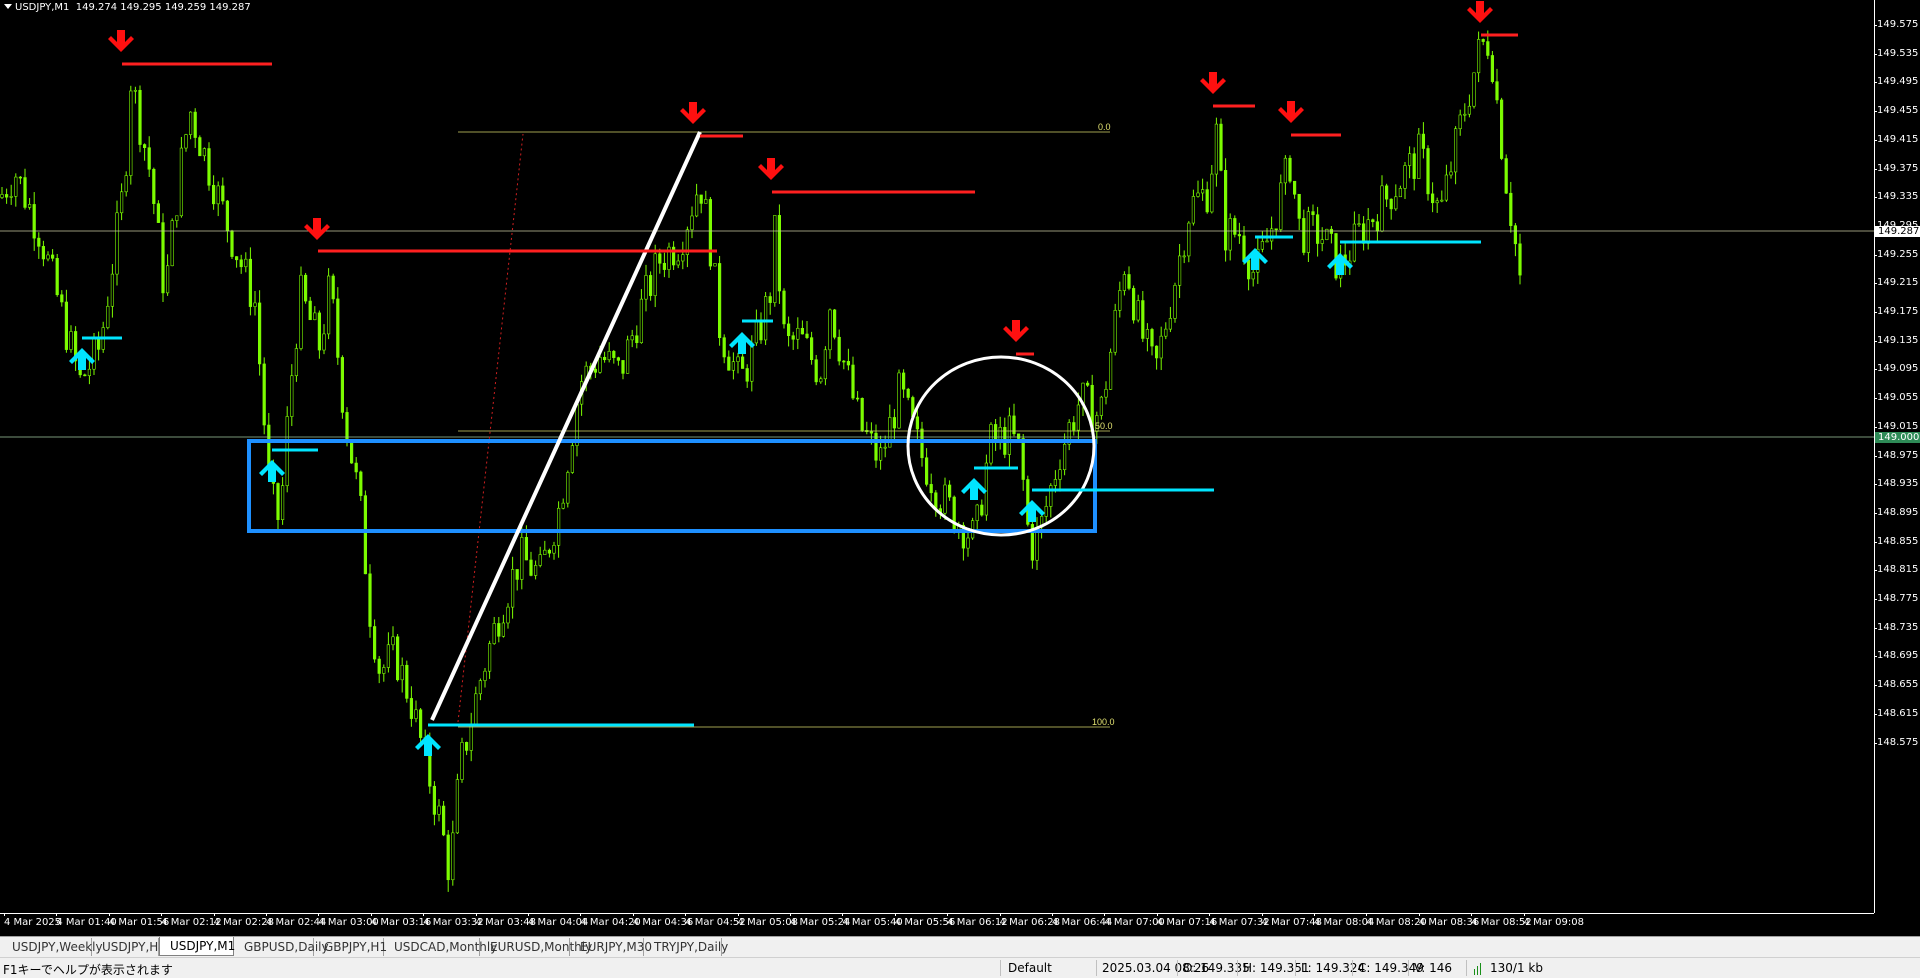 The width and height of the screenshot is (1920, 978). What do you see at coordinates (296, 920) in the screenshot?
I see `time-tick-label: 4 Mar 02:44` at bounding box center [296, 920].